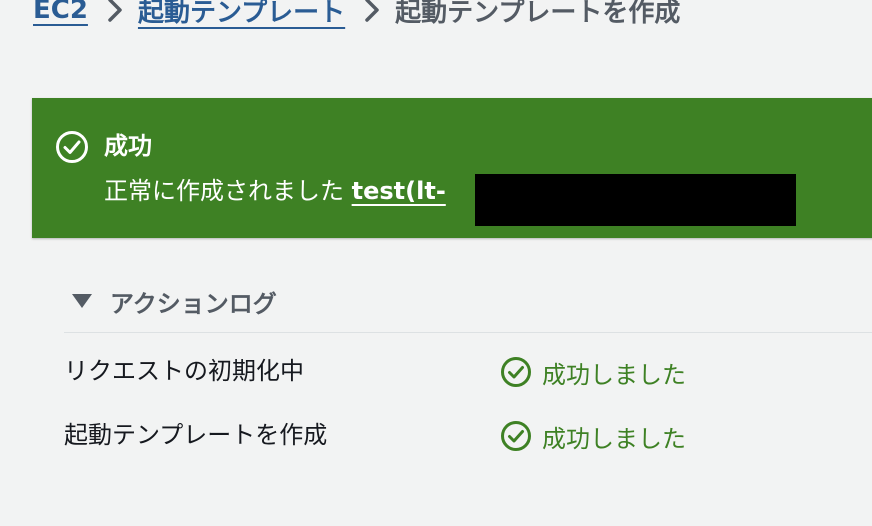 Image resolution: width=872 pixels, height=526 pixels. I want to click on breadcrumb: EC2 起動テンプレート 起動テンプレートを作成, so click(356, 16).